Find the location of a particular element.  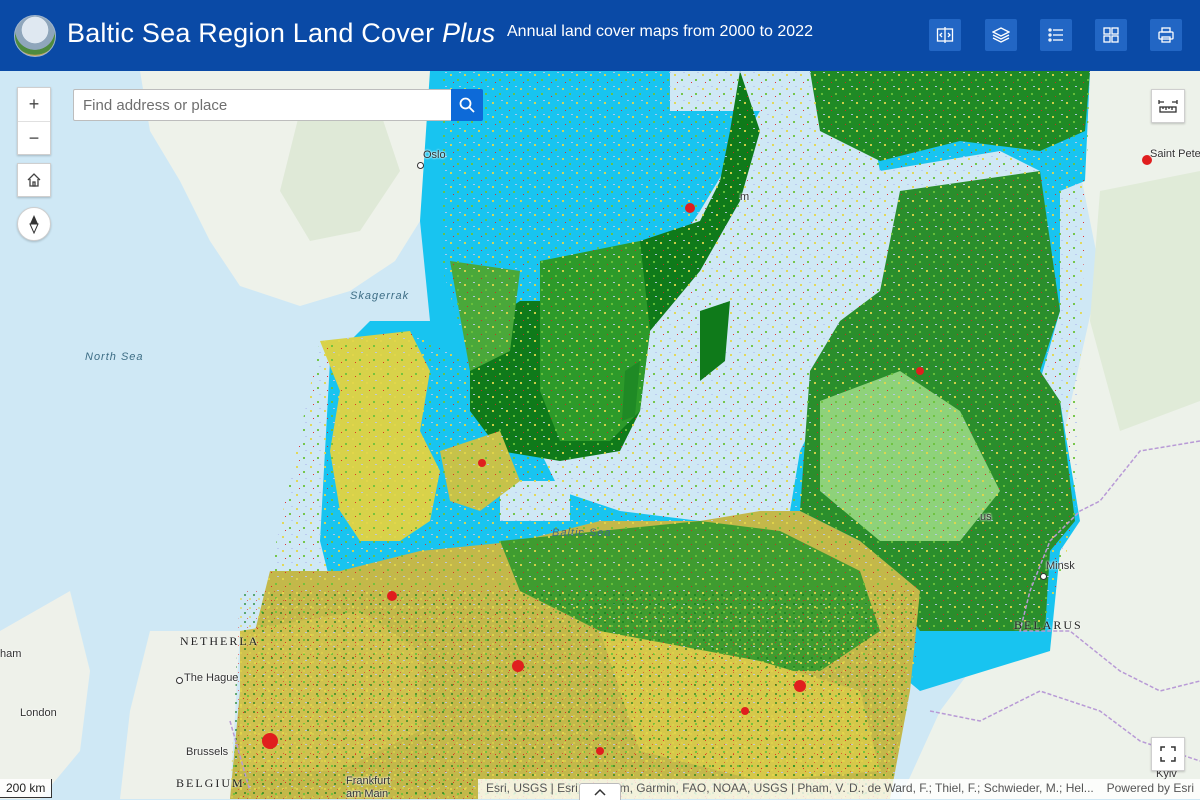

fullscreen-icon is located at coordinates (1168, 754).